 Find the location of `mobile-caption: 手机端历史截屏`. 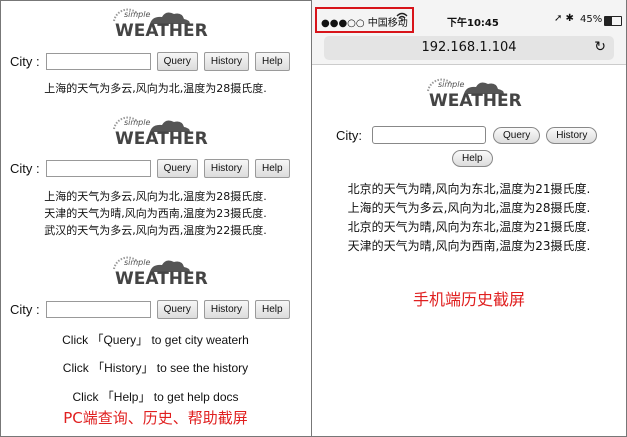

mobile-caption: 手机端历史截屏 is located at coordinates (468, 299).